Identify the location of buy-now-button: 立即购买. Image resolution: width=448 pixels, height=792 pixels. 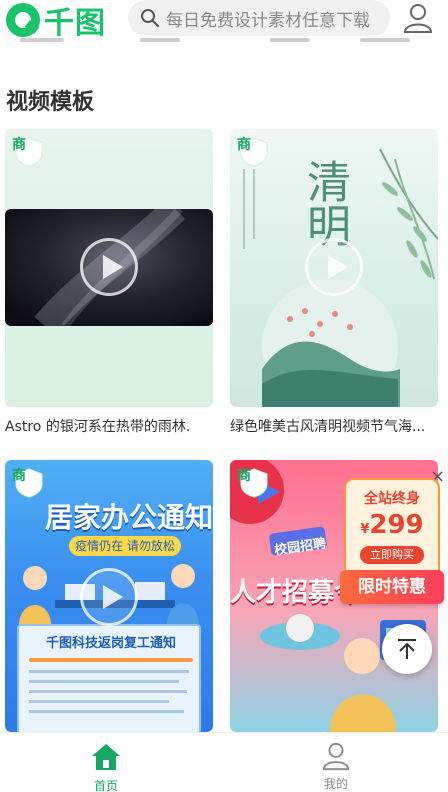
(392, 555).